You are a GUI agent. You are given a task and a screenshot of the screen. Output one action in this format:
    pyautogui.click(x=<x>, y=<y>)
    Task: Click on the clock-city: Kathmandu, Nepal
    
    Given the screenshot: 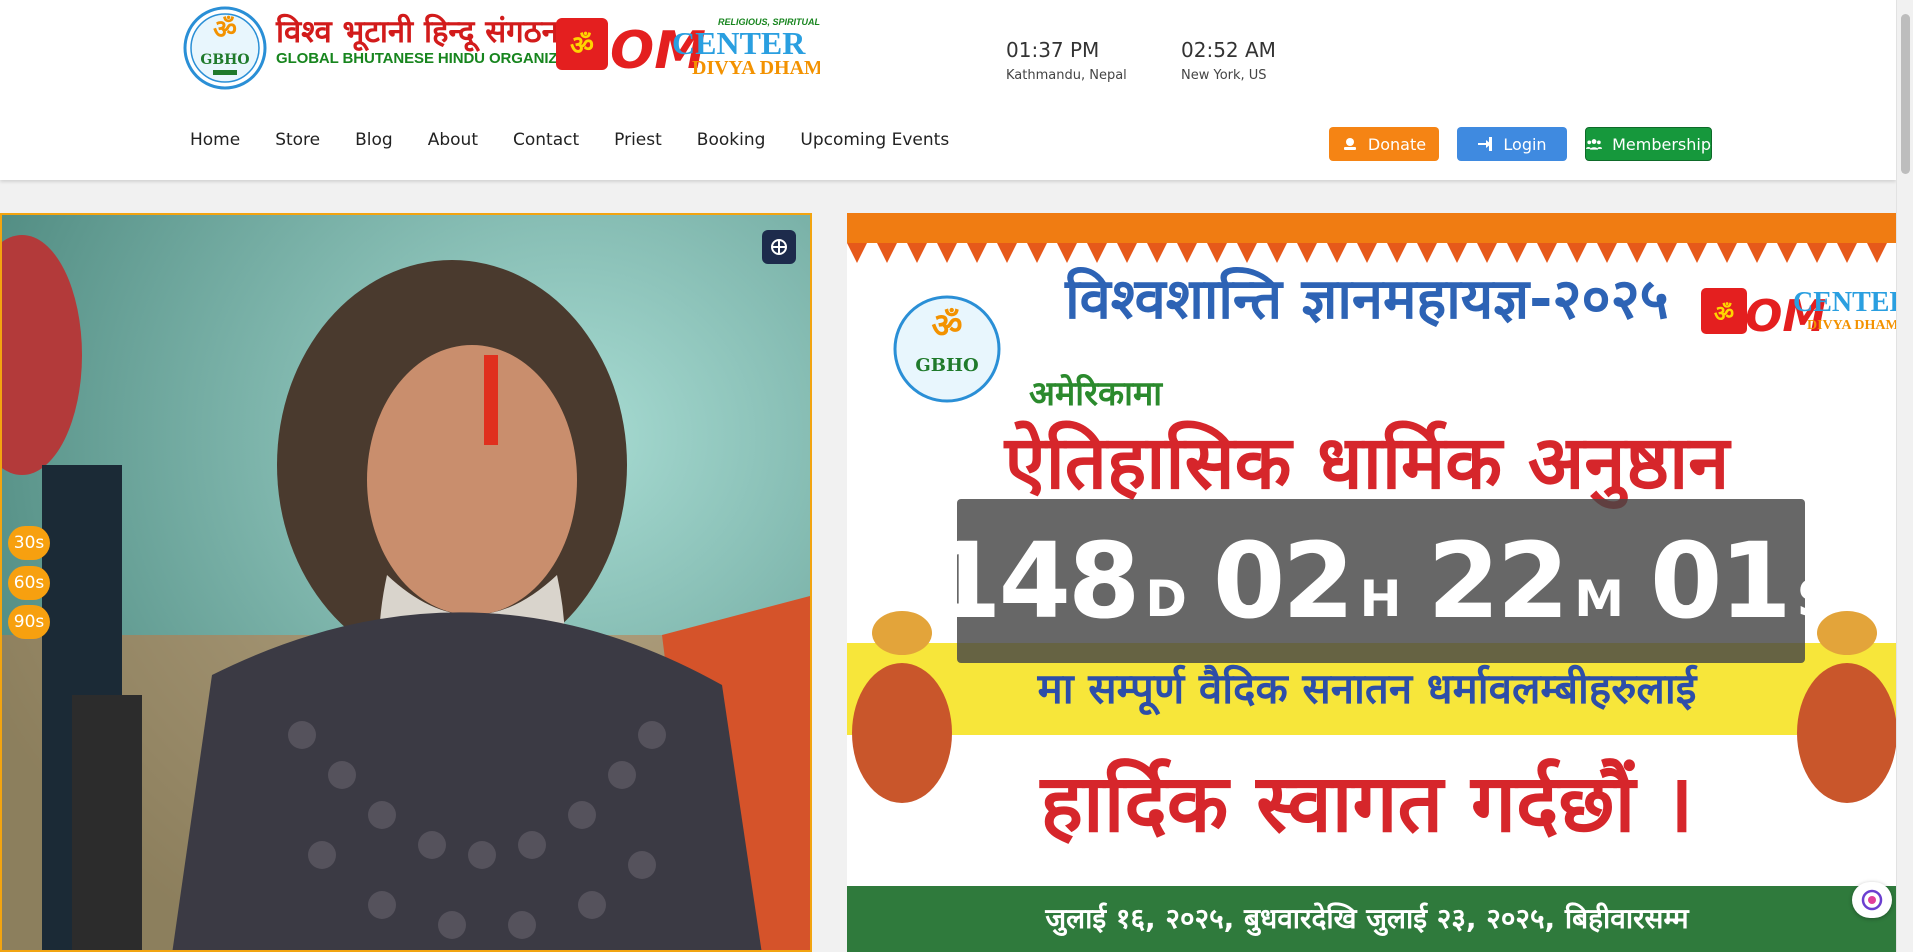 What is the action you would take?
    pyautogui.click(x=1066, y=75)
    